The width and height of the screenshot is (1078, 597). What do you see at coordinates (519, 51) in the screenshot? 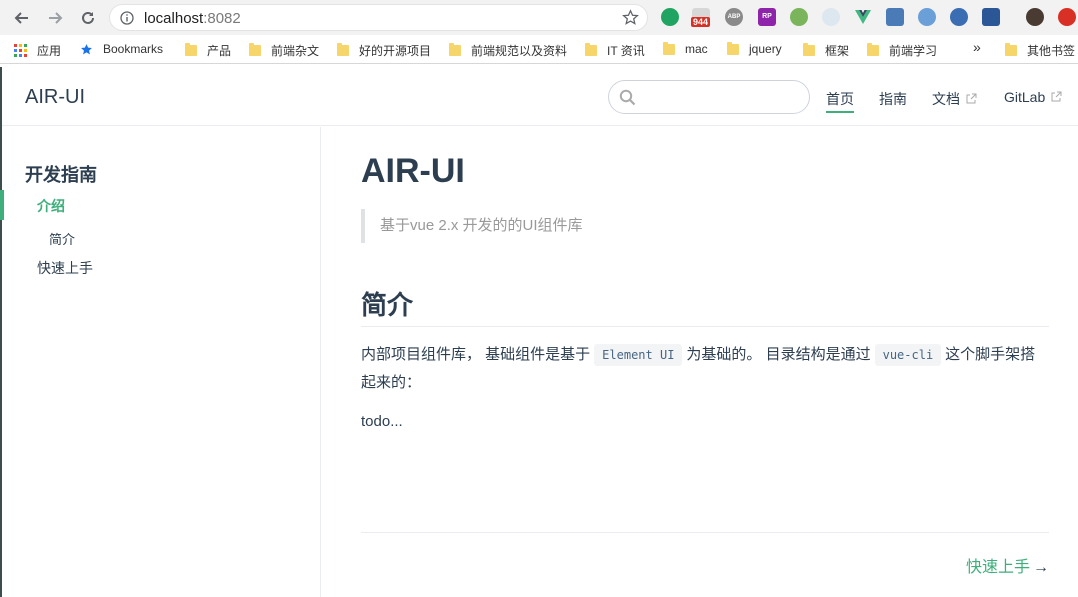
I see `bookmark-label: 前端规范以及资料` at bounding box center [519, 51].